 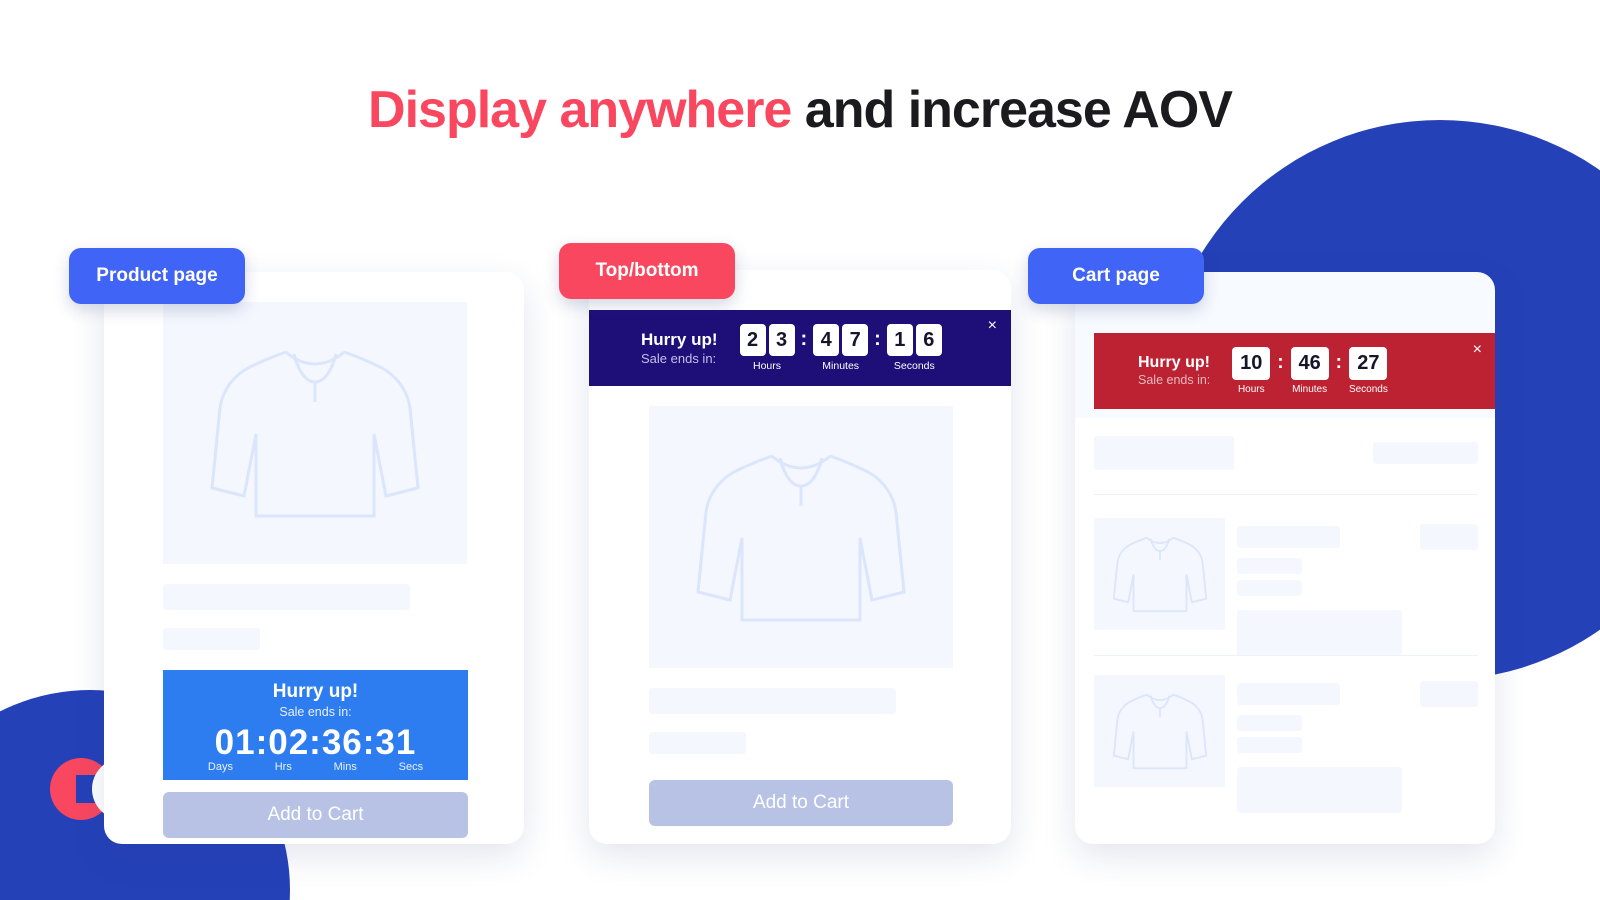 I want to click on page-title: Display anywhere and increase AOV, so click(x=800, y=110).